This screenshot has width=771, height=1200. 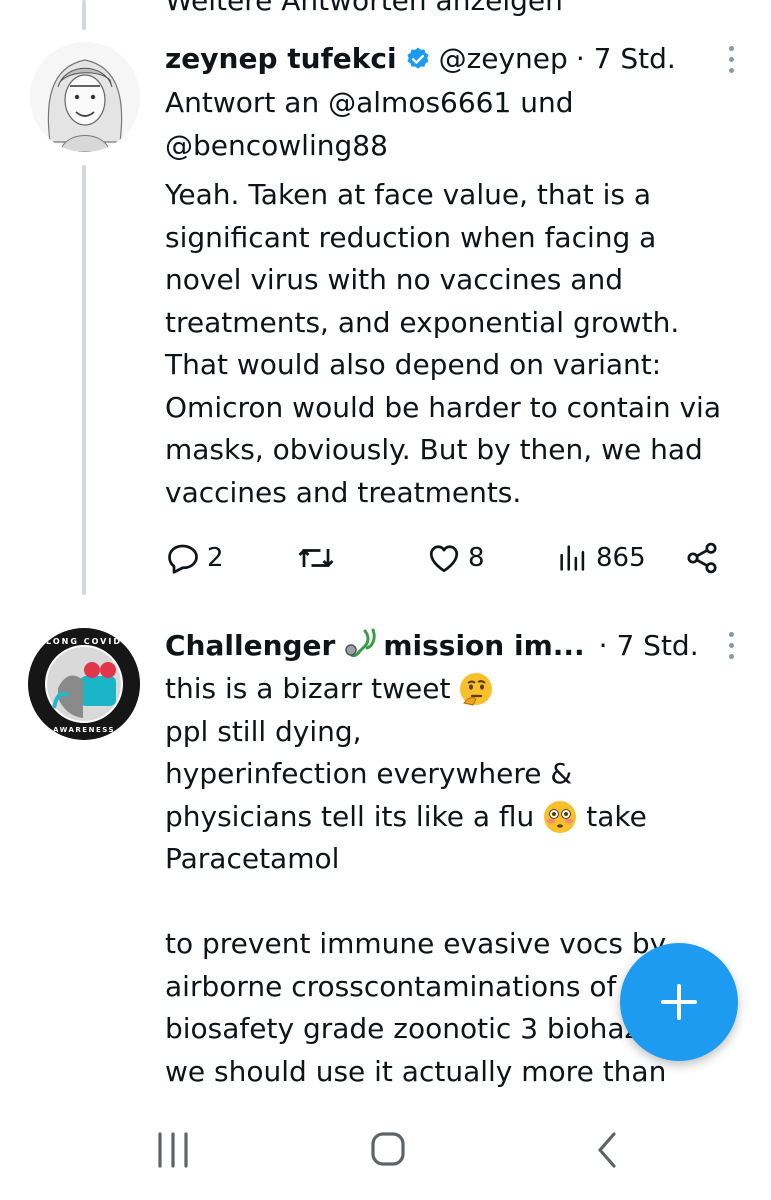 What do you see at coordinates (350, 816) in the screenshot?
I see `text-line-content: physicians tell its like a flu` at bounding box center [350, 816].